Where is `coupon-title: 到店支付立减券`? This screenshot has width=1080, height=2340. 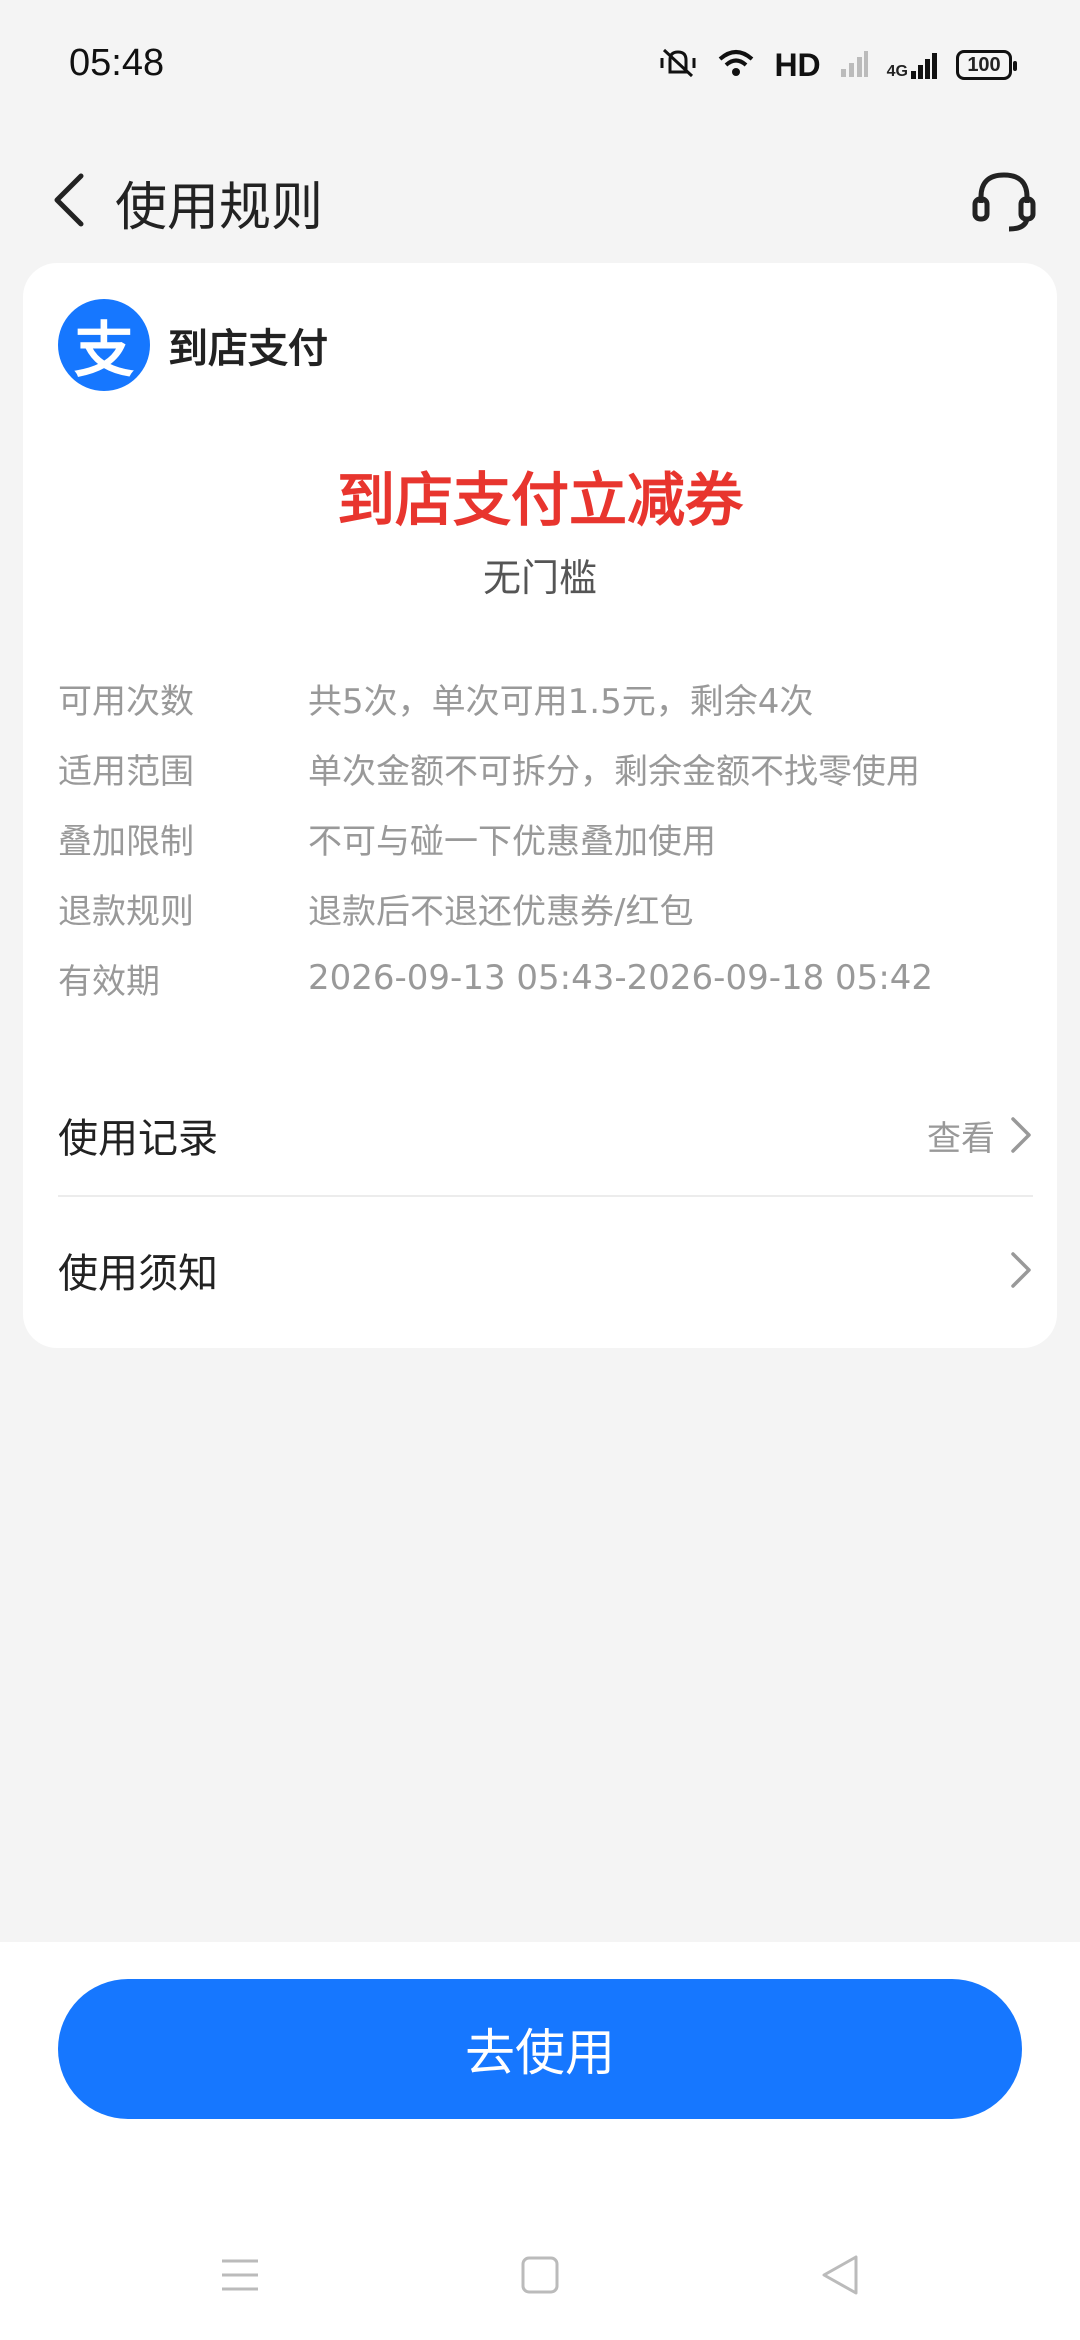 coupon-title: 到店支付立减券 is located at coordinates (539, 500).